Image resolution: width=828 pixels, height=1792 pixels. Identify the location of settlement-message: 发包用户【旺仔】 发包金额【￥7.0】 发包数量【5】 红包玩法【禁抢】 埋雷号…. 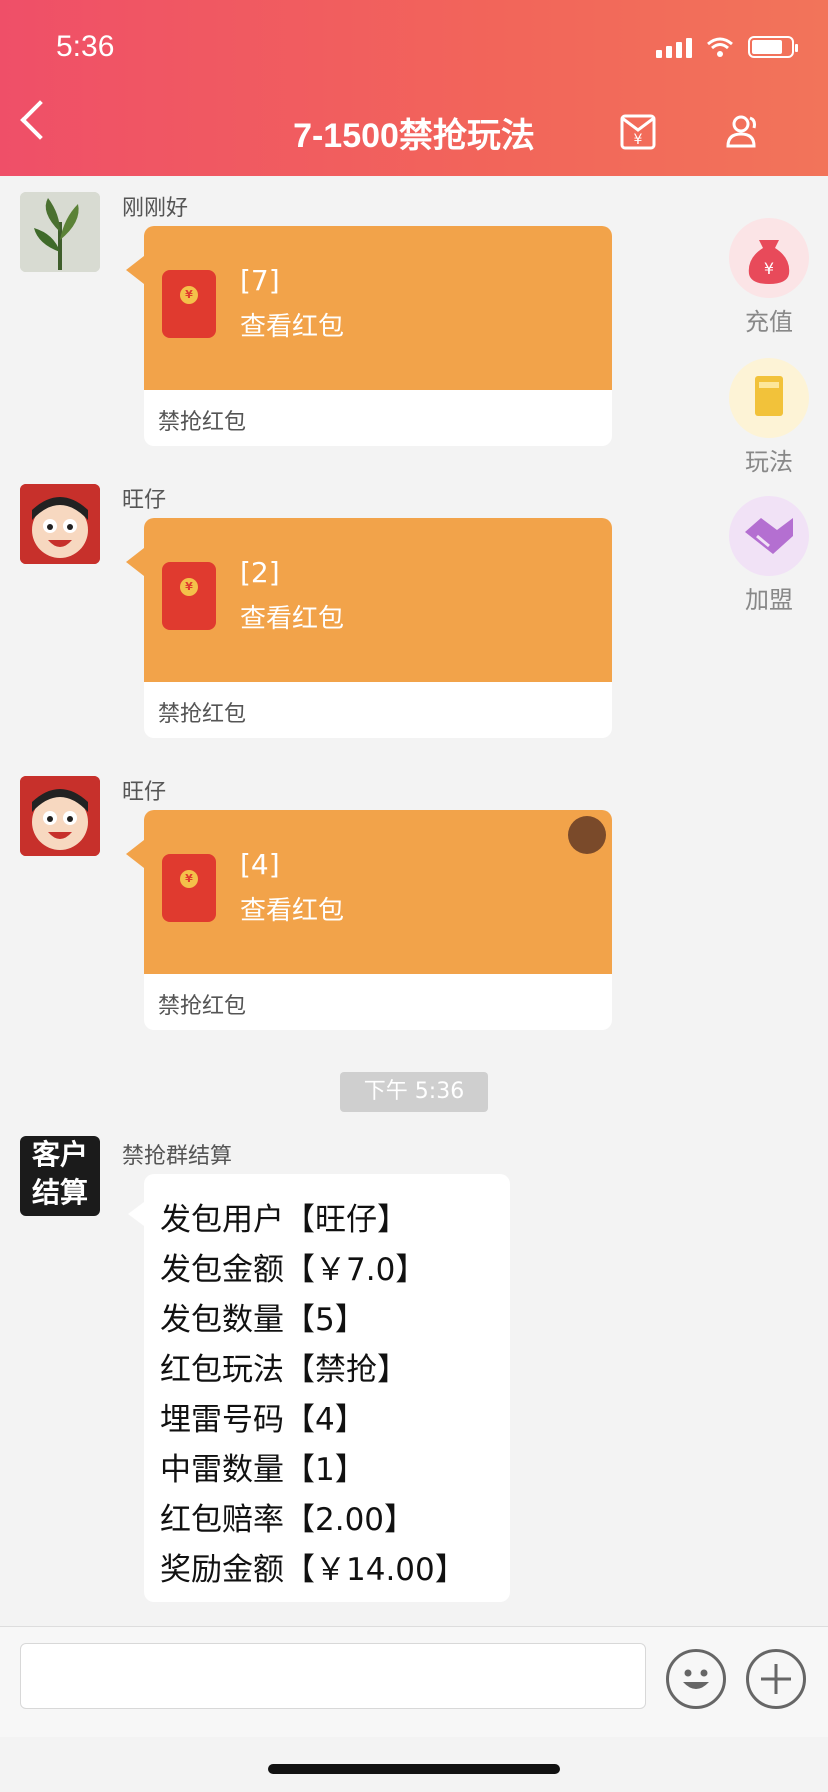
(319, 1388).